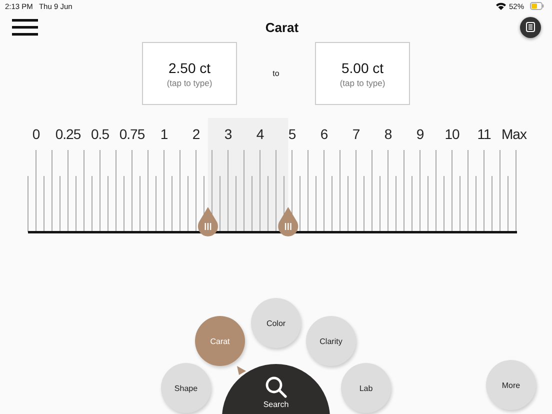  What do you see at coordinates (36, 134) in the screenshot?
I see `scale-label: 0` at bounding box center [36, 134].